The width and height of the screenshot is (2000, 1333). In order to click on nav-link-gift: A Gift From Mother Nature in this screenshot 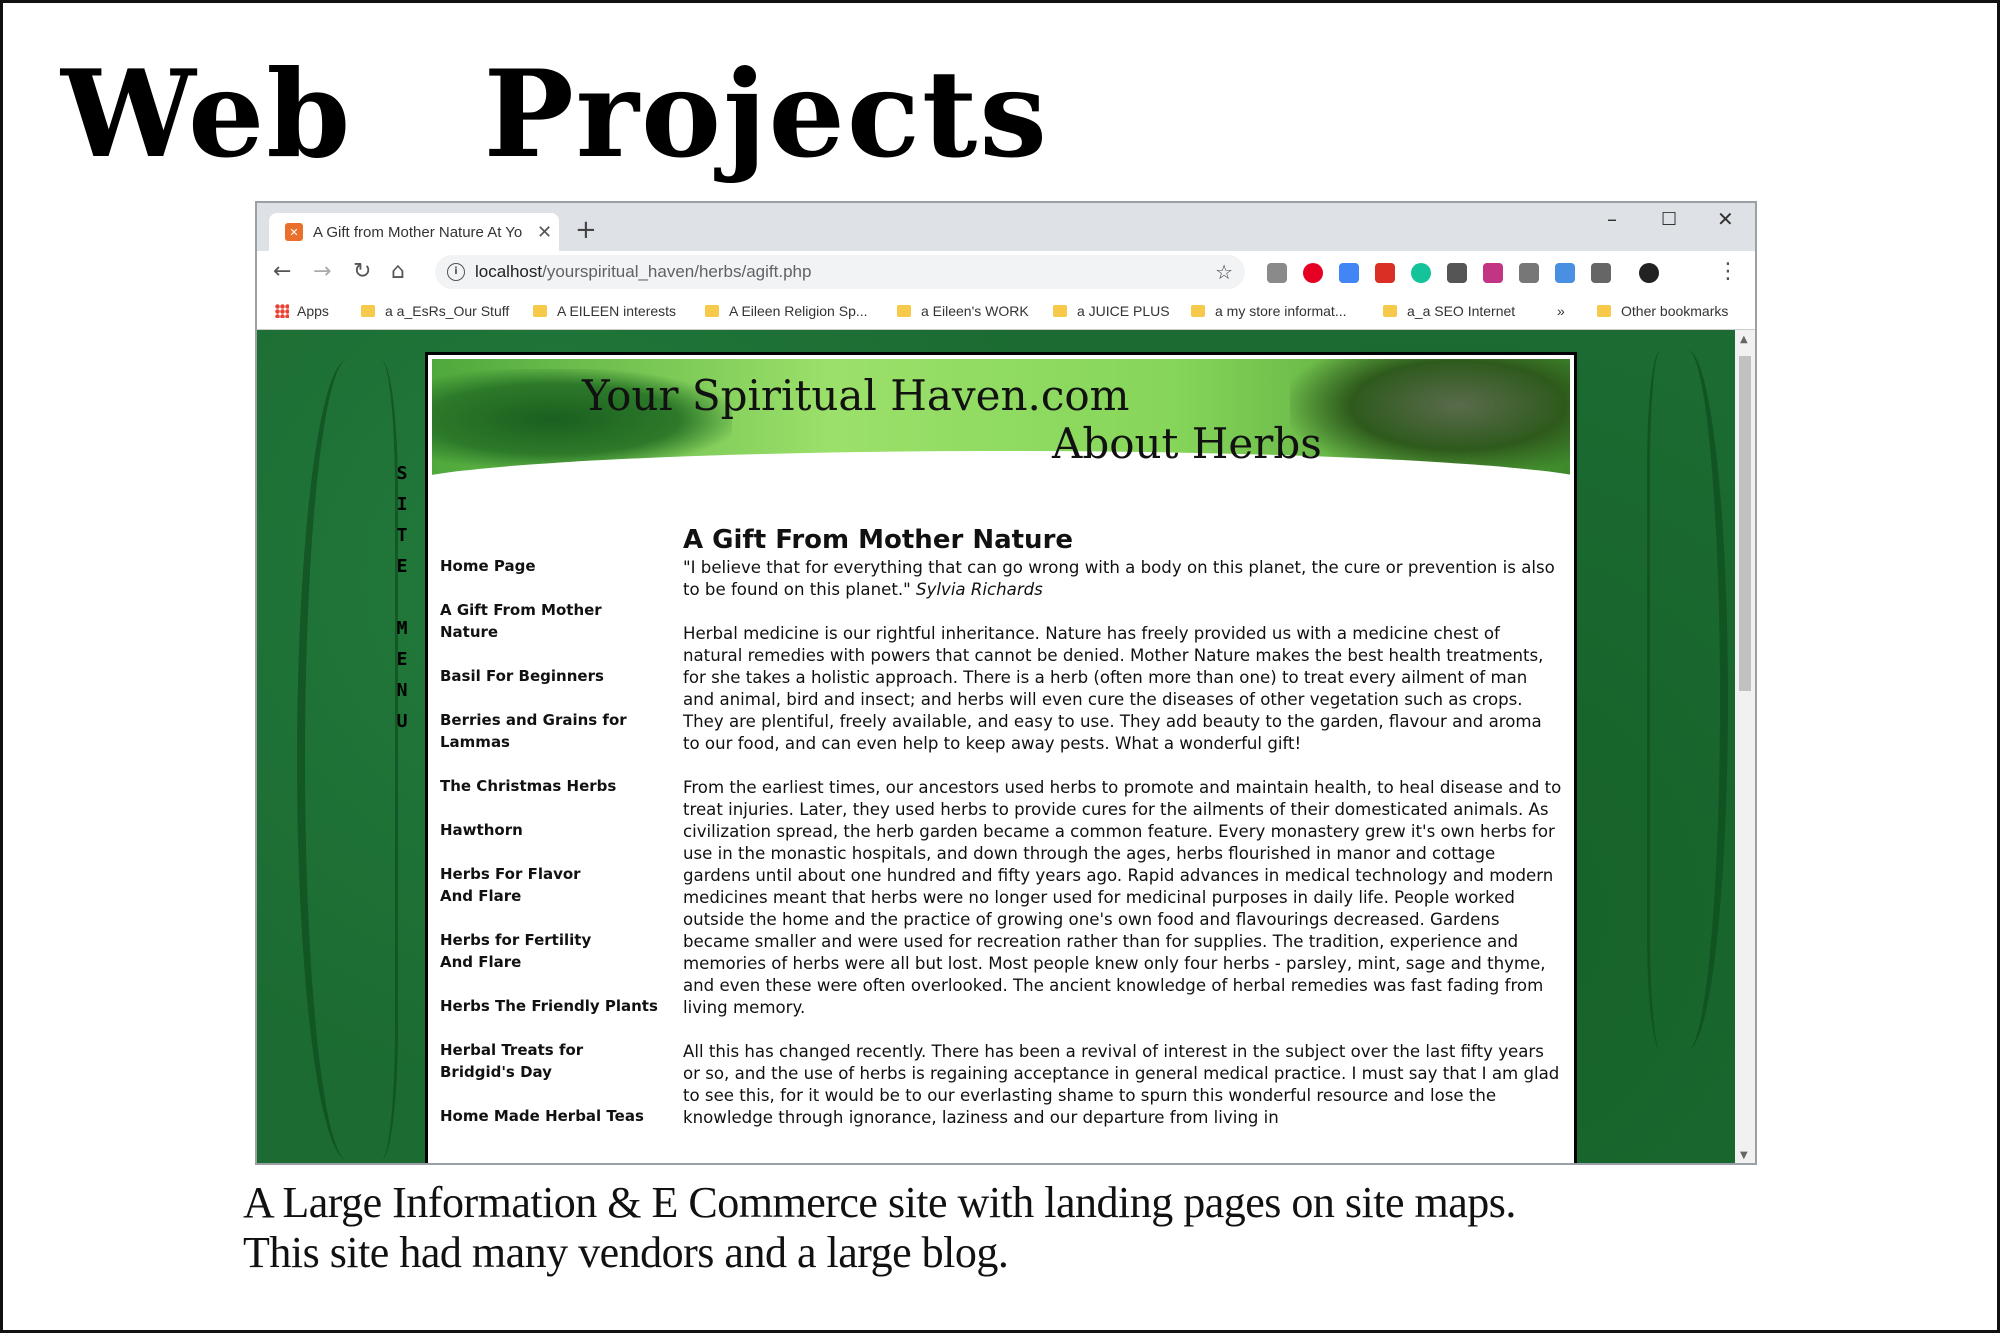, I will do `click(525, 621)`.